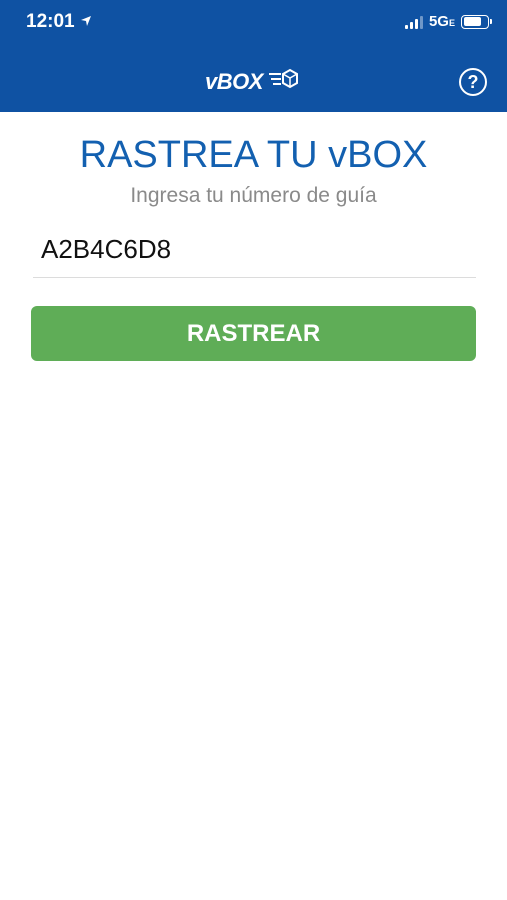 The width and height of the screenshot is (507, 900). I want to click on app-header: 12:01 5GE vBOX ?, so click(253, 56).